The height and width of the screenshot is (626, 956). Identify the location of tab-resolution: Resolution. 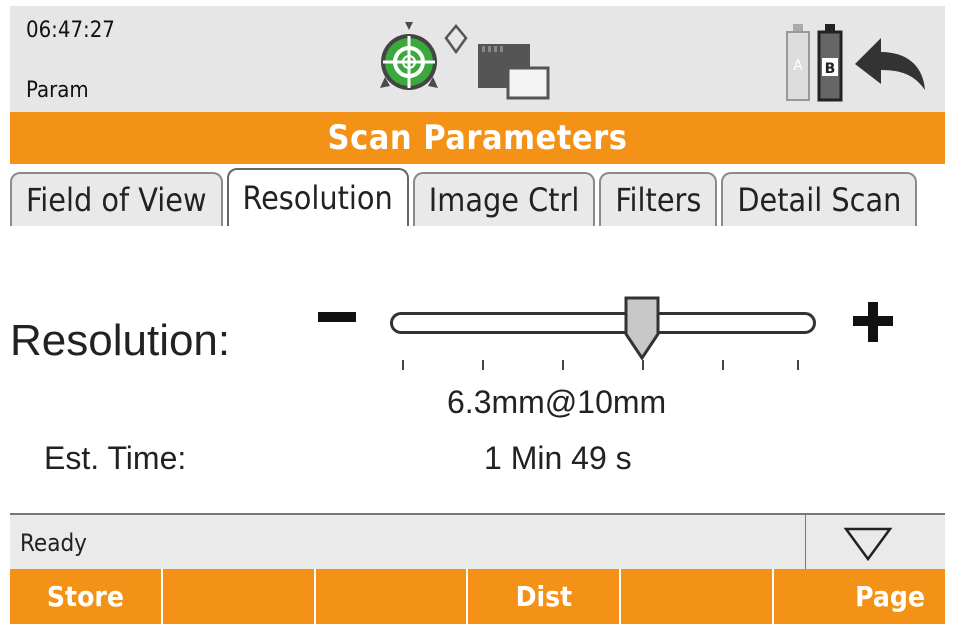
(317, 197).